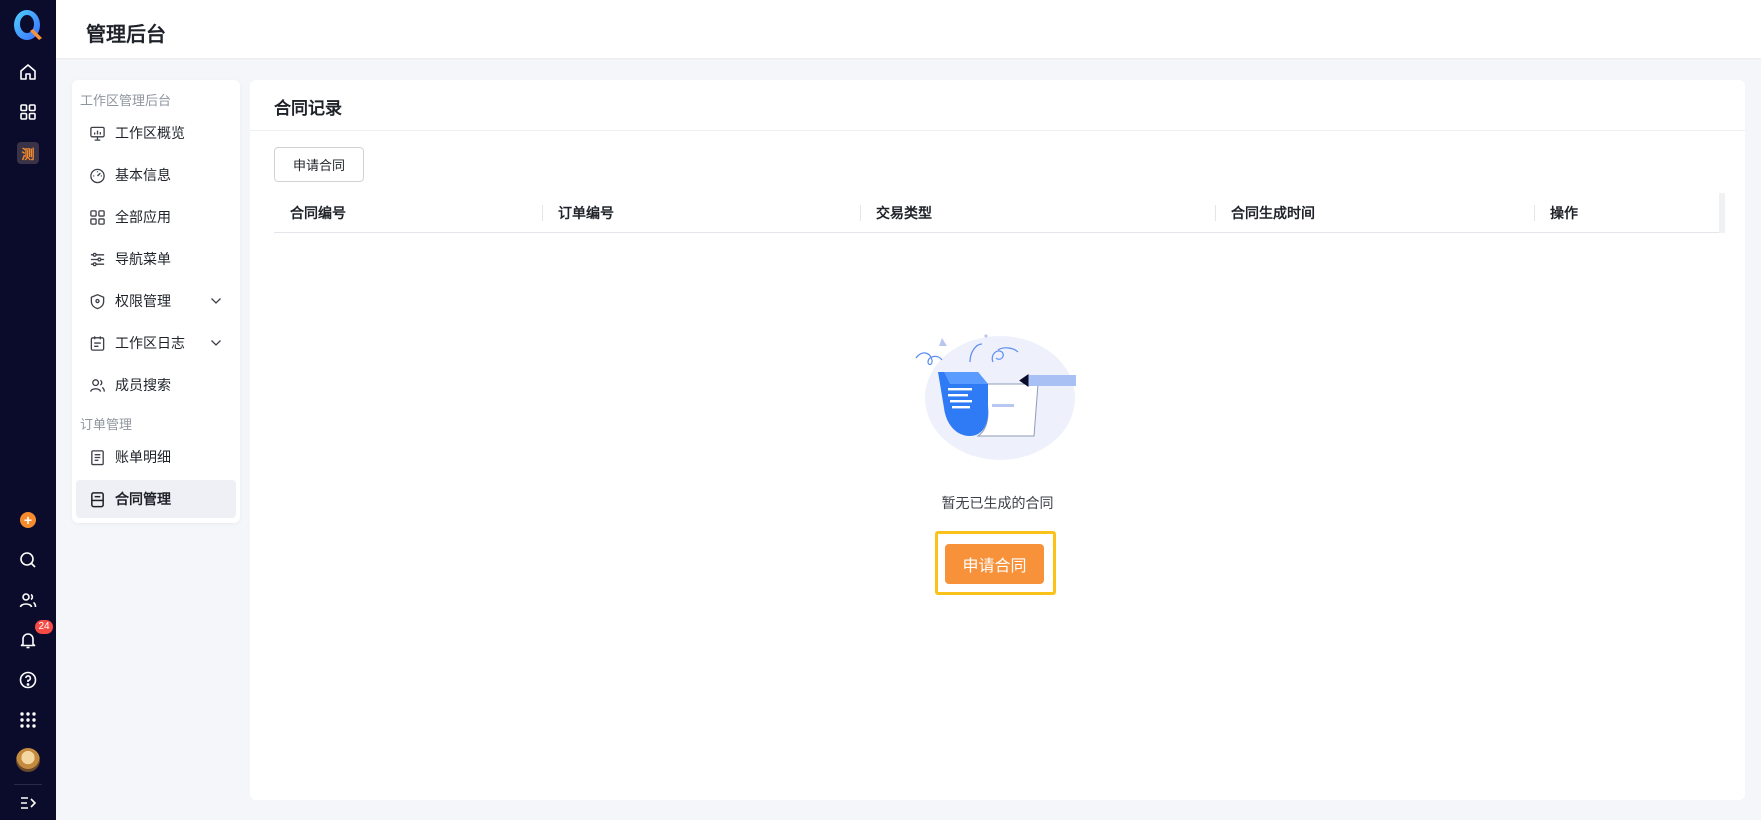 The width and height of the screenshot is (1761, 820). I want to click on left-rail: 测 + 24, so click(28, 410).